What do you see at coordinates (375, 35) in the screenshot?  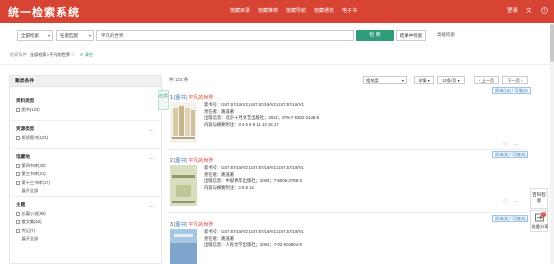 I see `search-button: 检 索` at bounding box center [375, 35].